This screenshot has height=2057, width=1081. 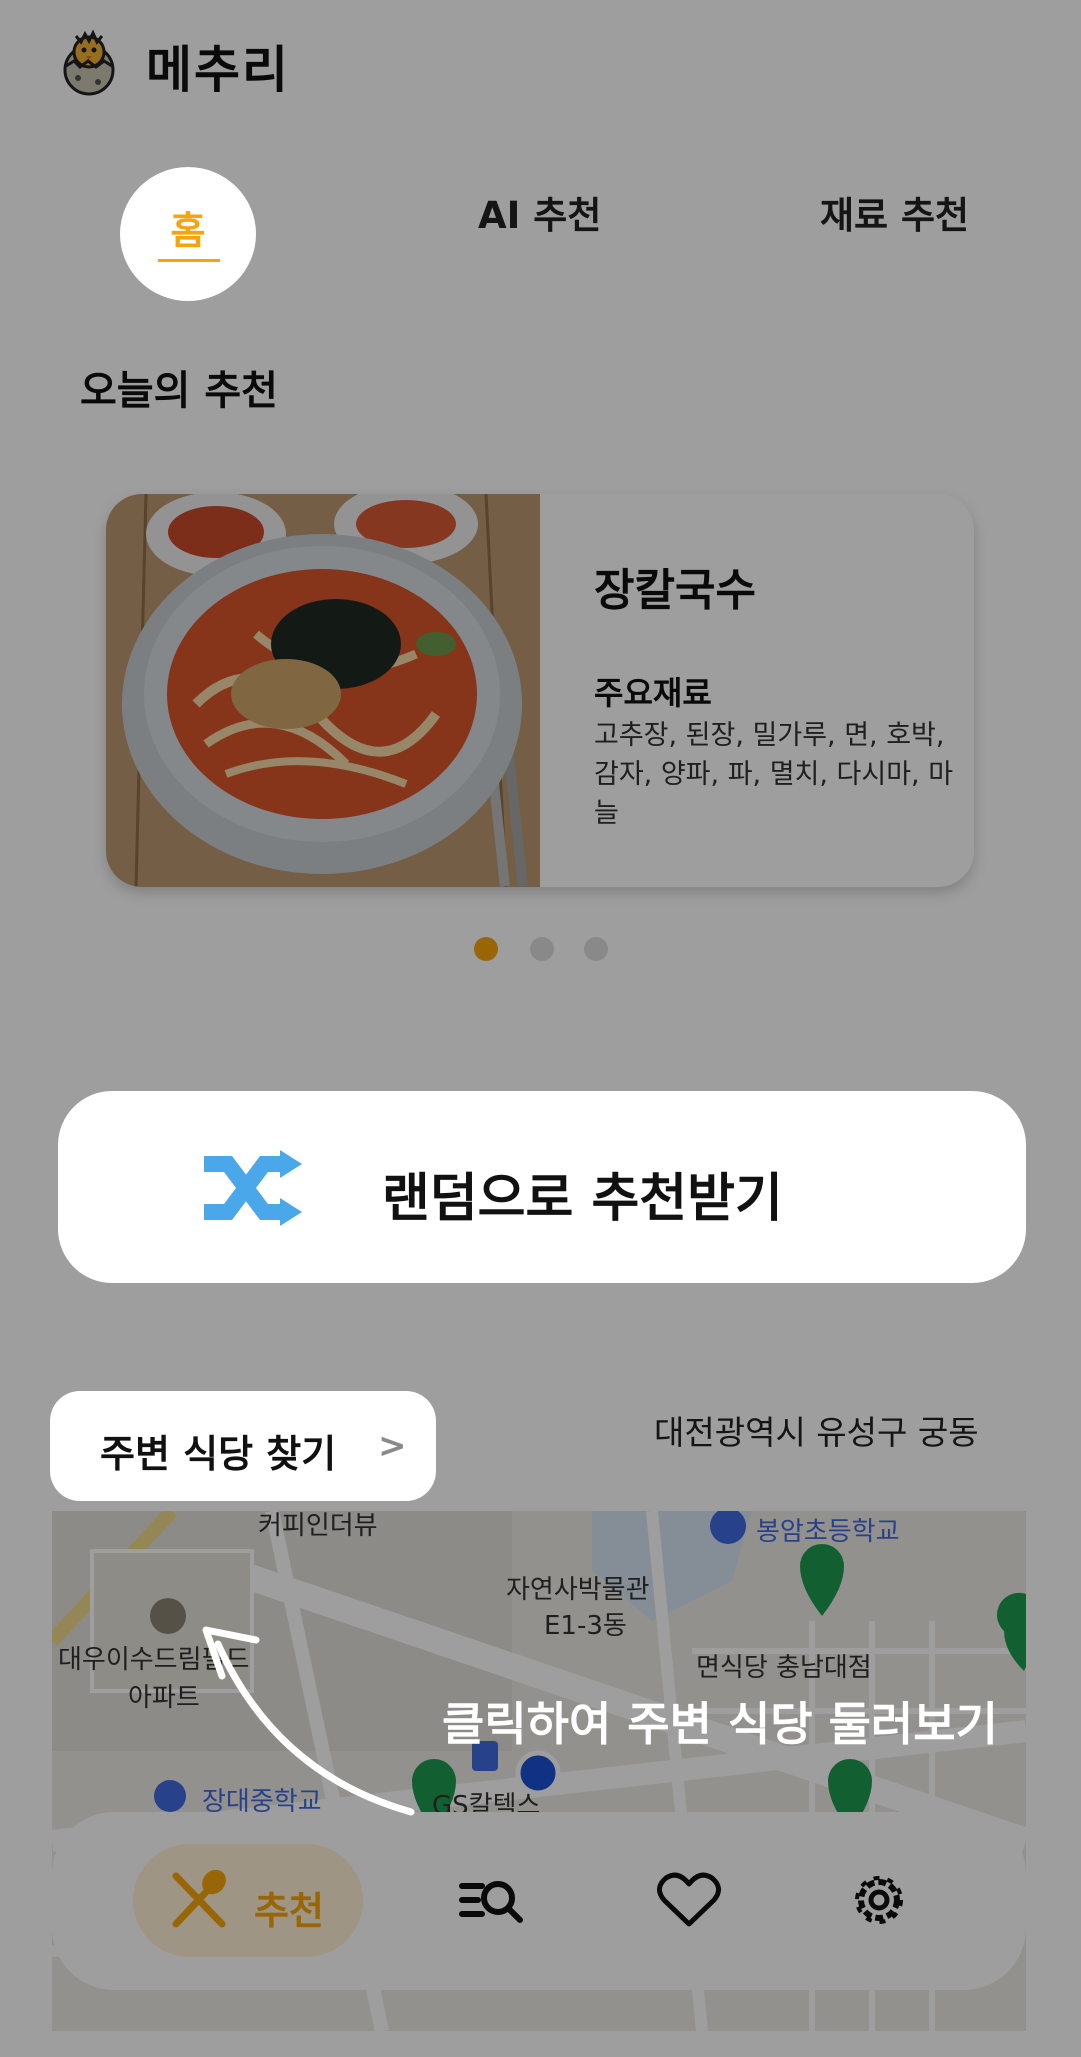 I want to click on chick-in-egg-icon, so click(x=89, y=62).